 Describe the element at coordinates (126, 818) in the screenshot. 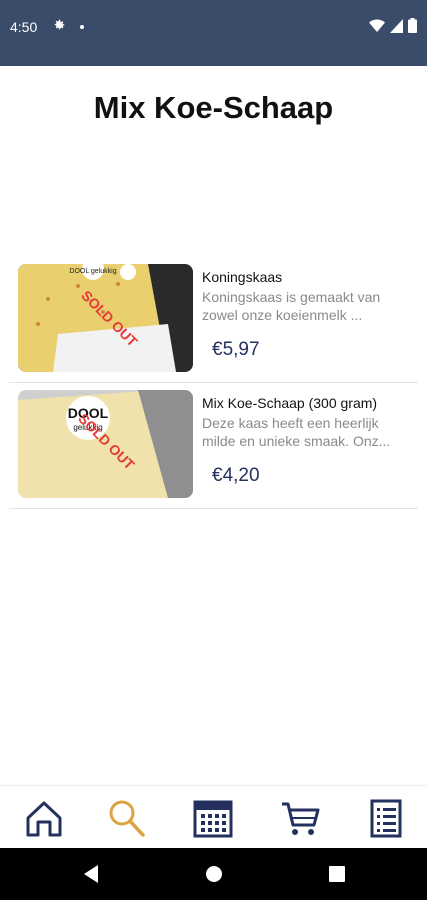

I see `search-icon` at that location.